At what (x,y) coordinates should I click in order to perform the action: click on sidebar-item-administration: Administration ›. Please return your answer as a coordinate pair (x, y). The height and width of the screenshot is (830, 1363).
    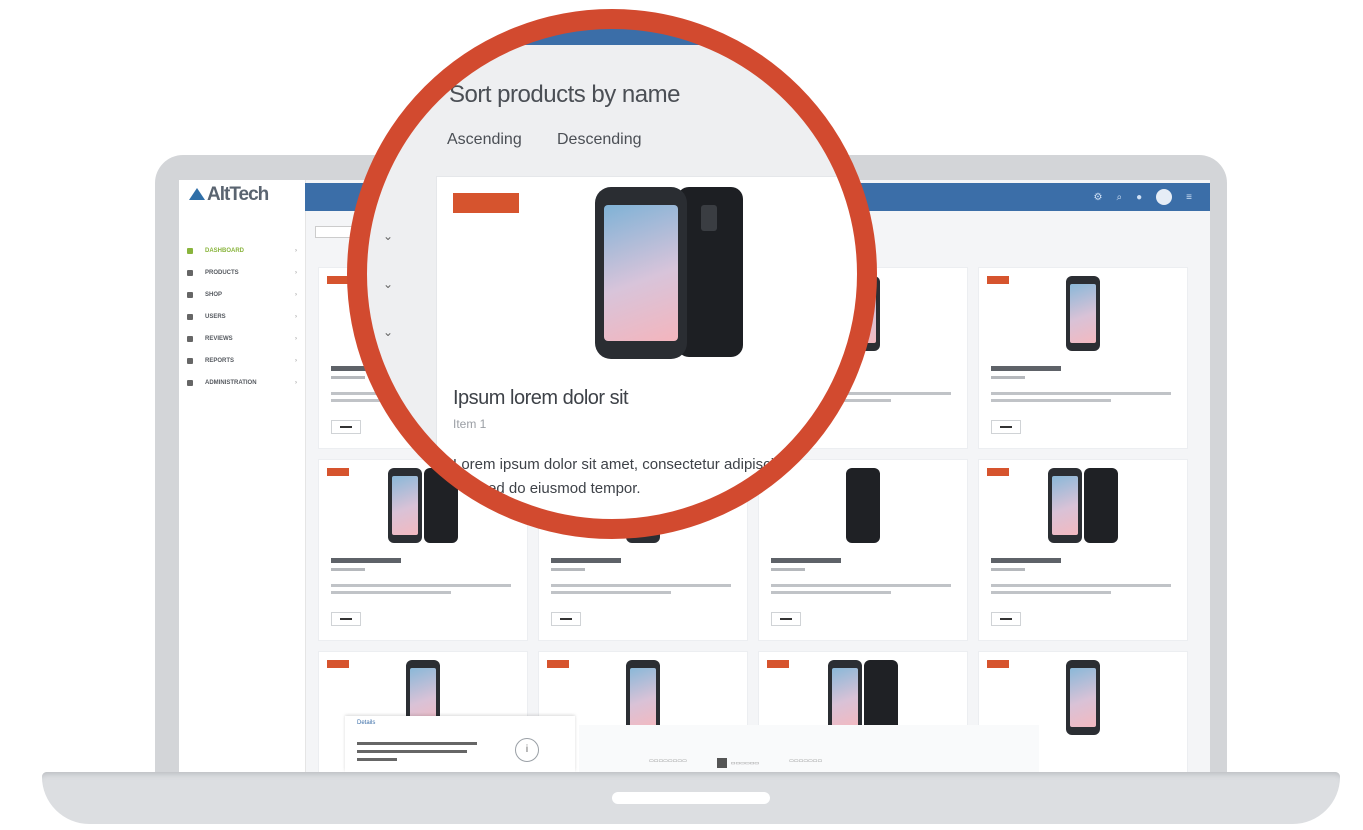
    Looking at the image, I should click on (244, 383).